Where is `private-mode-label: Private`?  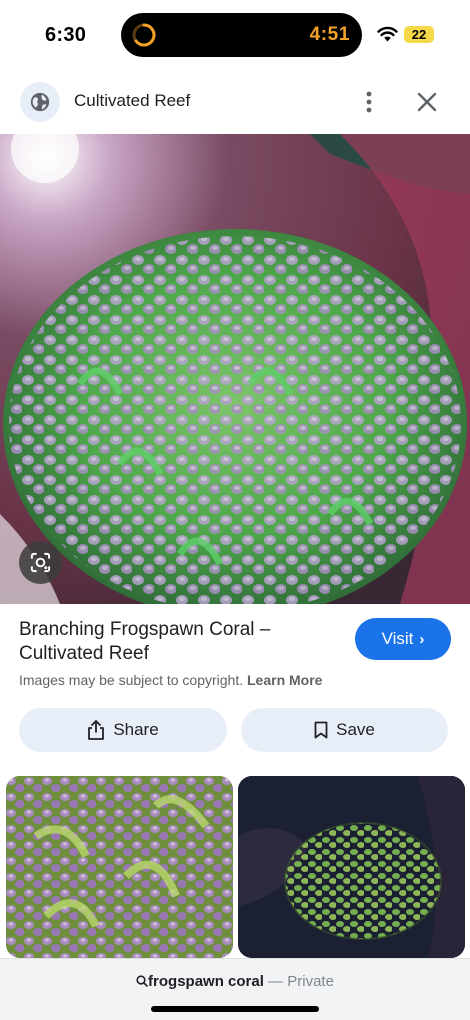 private-mode-label: Private is located at coordinates (310, 981).